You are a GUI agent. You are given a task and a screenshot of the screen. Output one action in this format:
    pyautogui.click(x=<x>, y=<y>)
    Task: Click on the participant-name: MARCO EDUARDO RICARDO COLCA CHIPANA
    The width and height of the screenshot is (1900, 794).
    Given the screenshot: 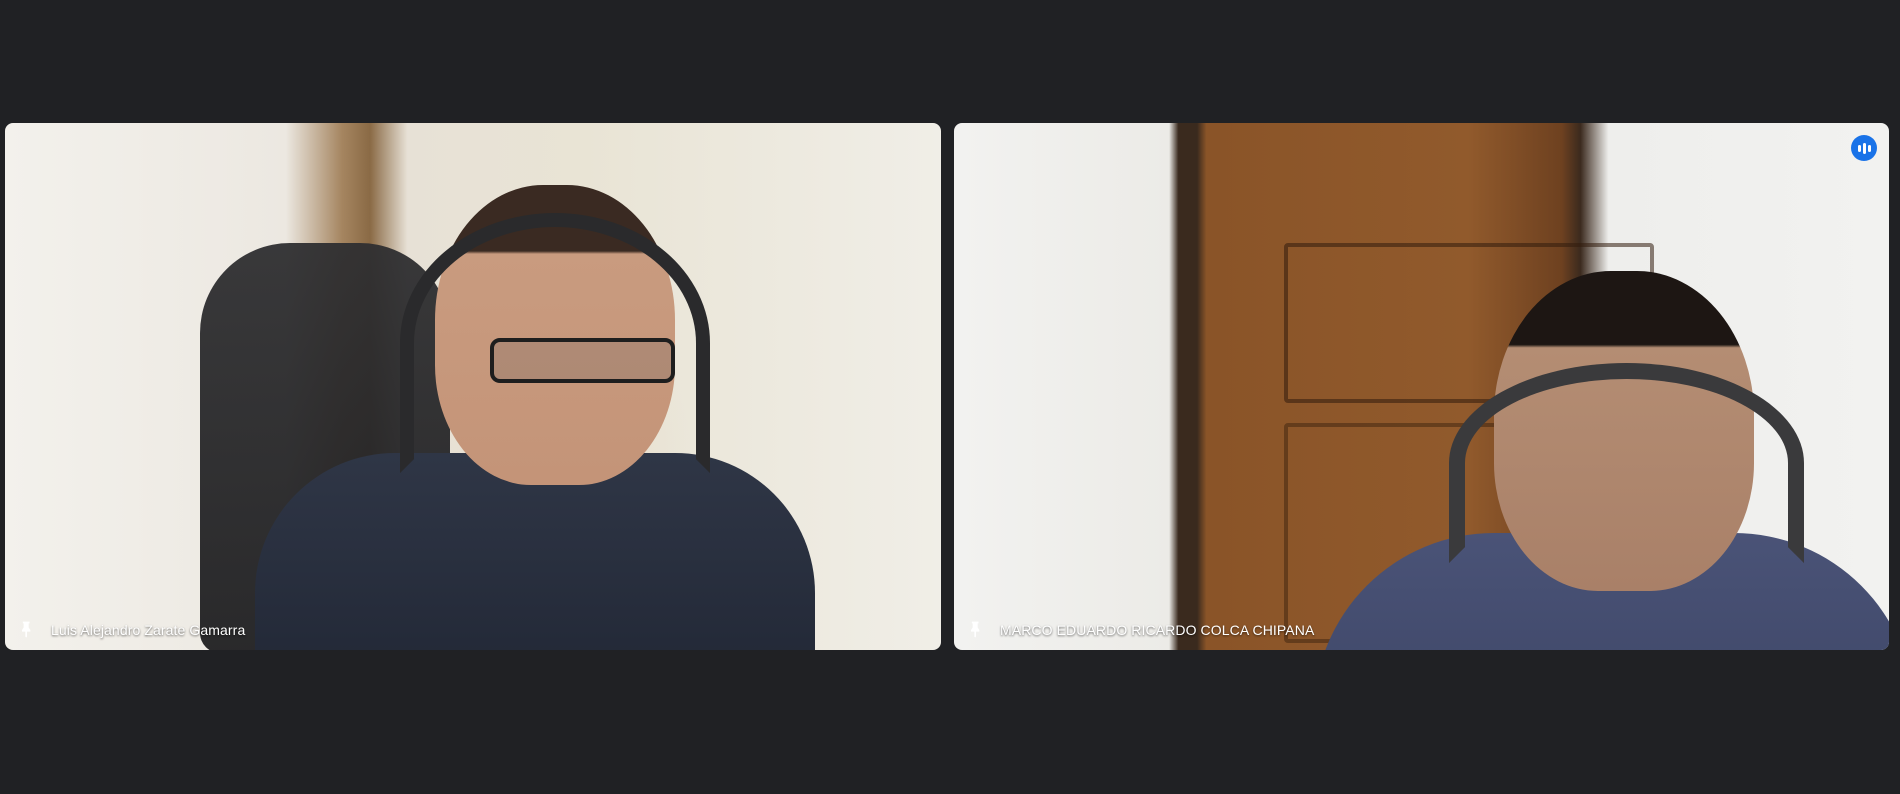 What is the action you would take?
    pyautogui.click(x=1157, y=630)
    